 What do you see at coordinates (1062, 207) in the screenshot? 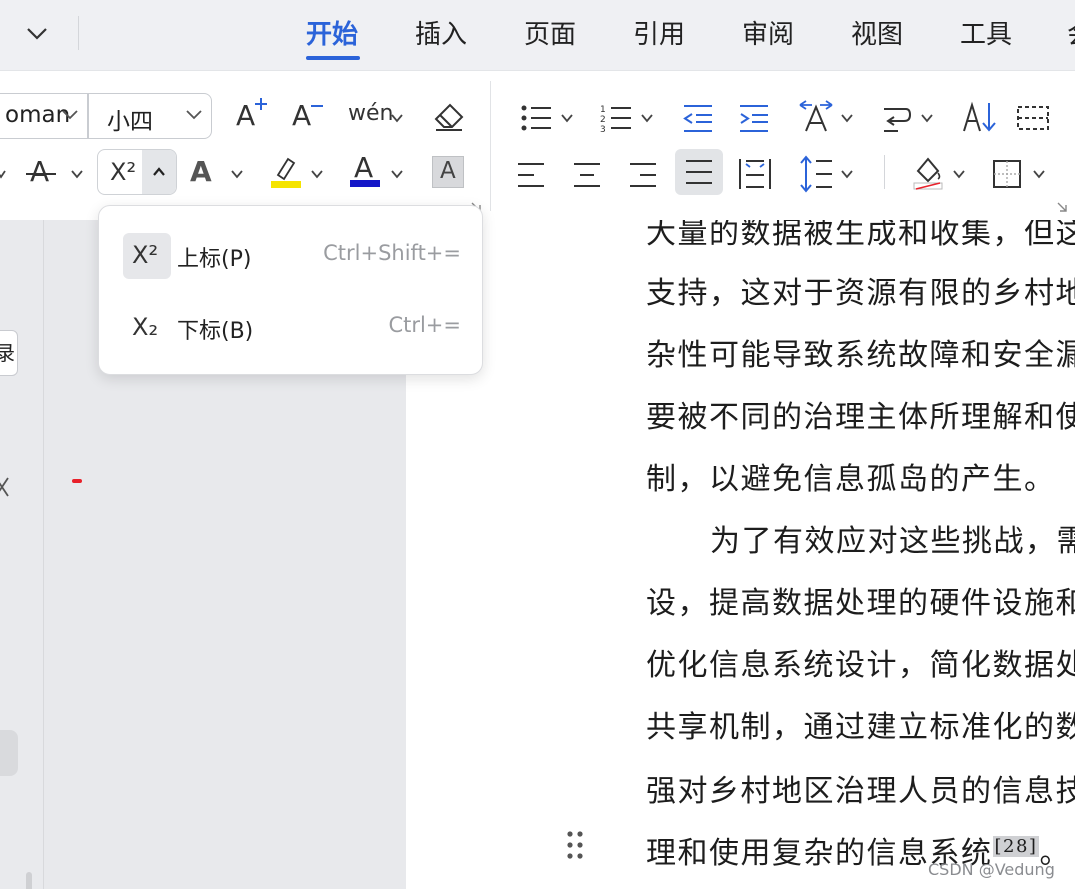
I see `paragraph-dialog-launcher-icon` at bounding box center [1062, 207].